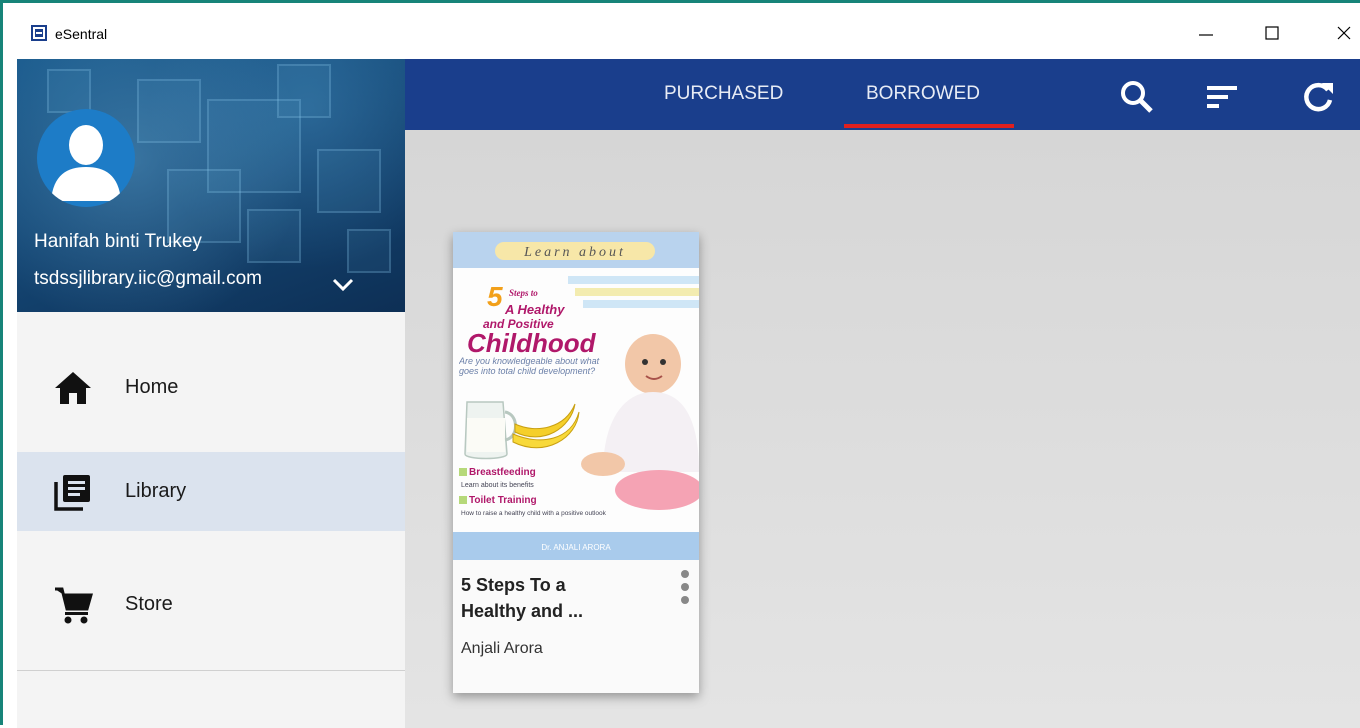  What do you see at coordinates (502, 648) in the screenshot?
I see `book-author: Anjali Arora` at bounding box center [502, 648].